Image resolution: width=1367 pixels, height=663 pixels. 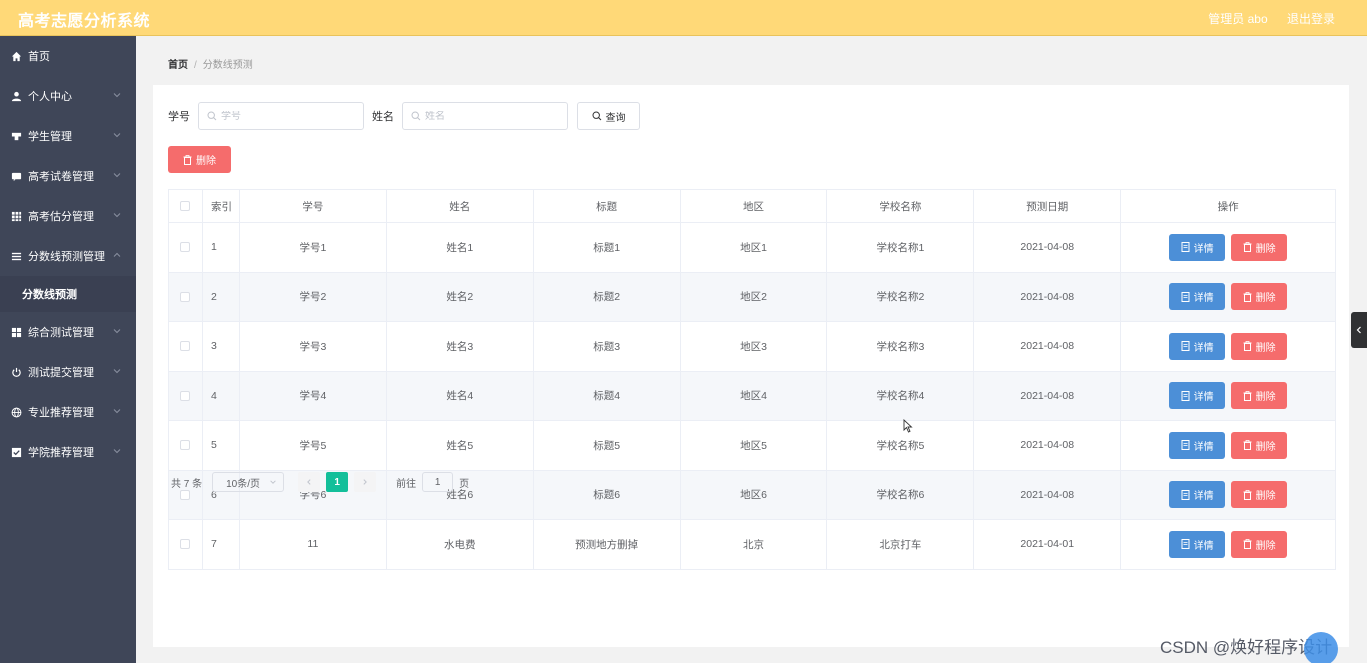 What do you see at coordinates (607, 395) in the screenshot?
I see `cell-title: 标题4` at bounding box center [607, 395].